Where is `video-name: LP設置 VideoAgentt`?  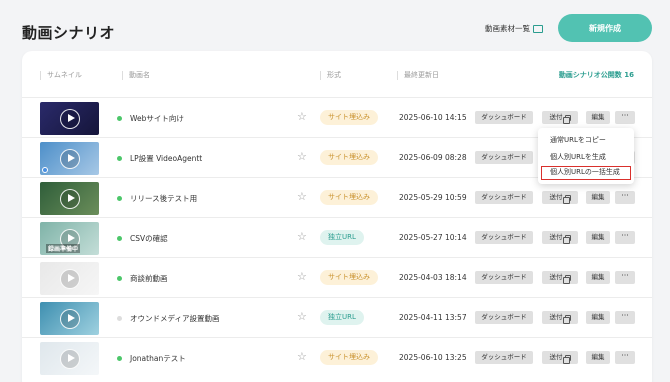
video-name: LP設置 VideoAgentt is located at coordinates (166, 158).